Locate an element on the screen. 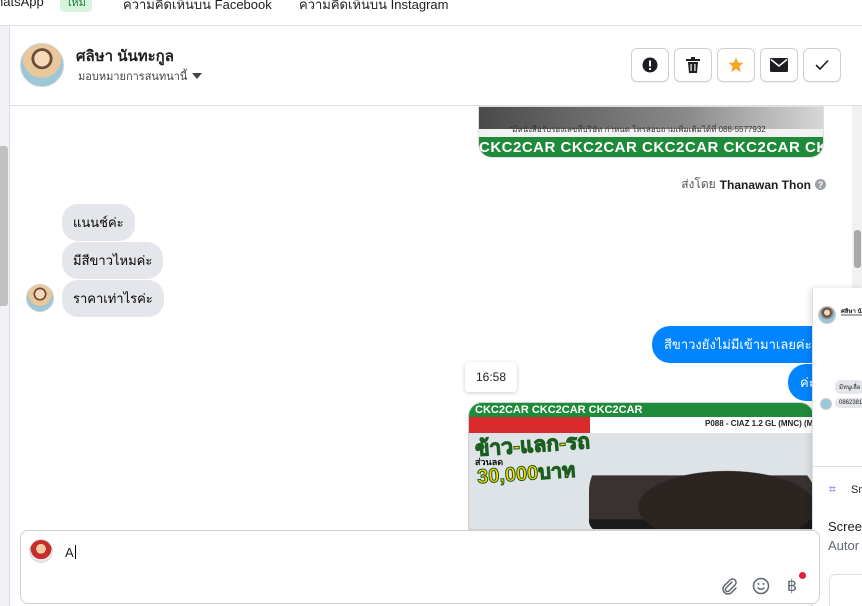 The width and height of the screenshot is (862, 606). preview-avatar is located at coordinates (827, 315).